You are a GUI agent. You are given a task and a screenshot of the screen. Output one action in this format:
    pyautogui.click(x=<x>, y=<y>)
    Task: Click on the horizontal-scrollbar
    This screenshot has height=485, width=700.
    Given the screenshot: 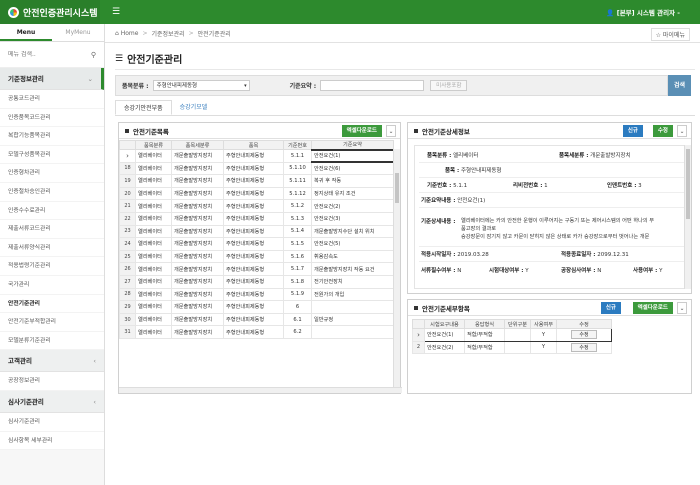 What is the action you would take?
    pyautogui.click(x=260, y=390)
    